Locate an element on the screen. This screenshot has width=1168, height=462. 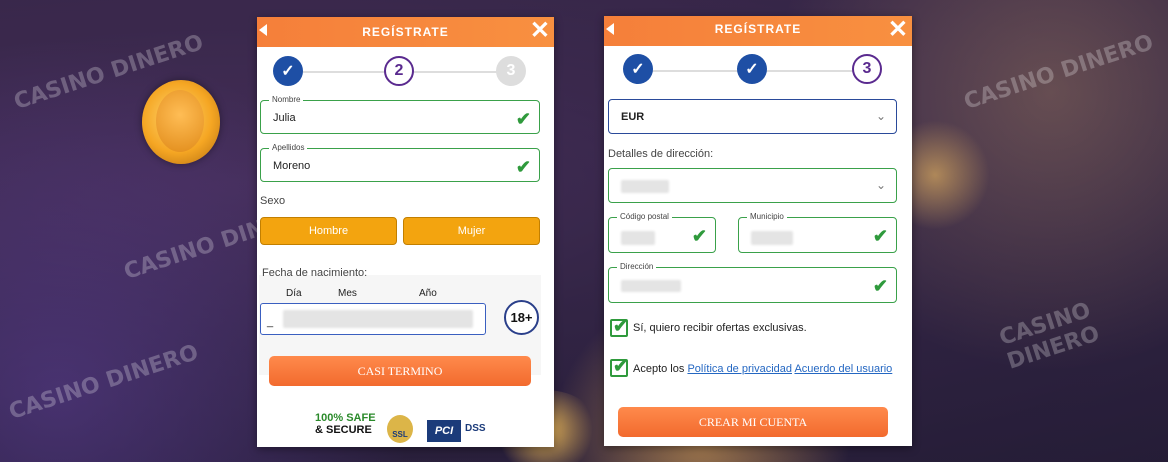
terms-checkbox: ✔ is located at coordinates (619, 366).